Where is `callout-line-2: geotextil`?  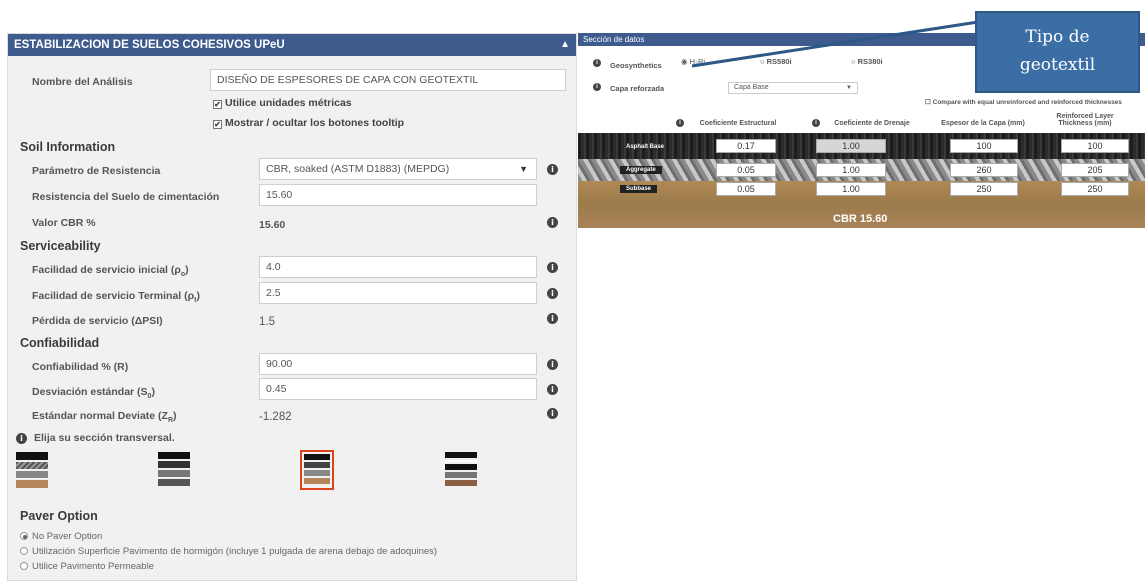
callout-line-2: geotextil is located at coordinates (1057, 65).